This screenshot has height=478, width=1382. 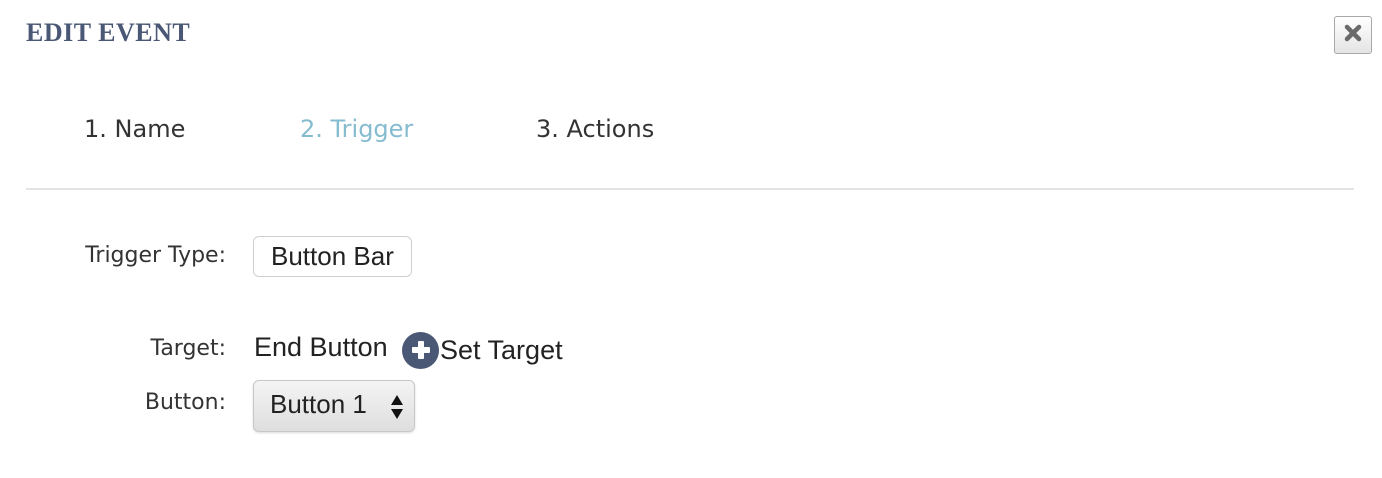 What do you see at coordinates (356, 129) in the screenshot?
I see `tab-trigger: 2. Trigger` at bounding box center [356, 129].